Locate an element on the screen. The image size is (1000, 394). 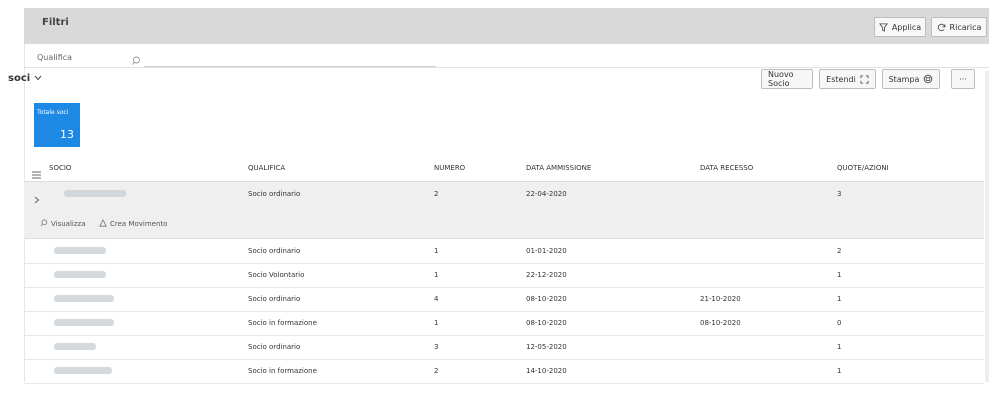
table-row: Socio ordinario 1 01-01-2020 2 is located at coordinates (504, 251).